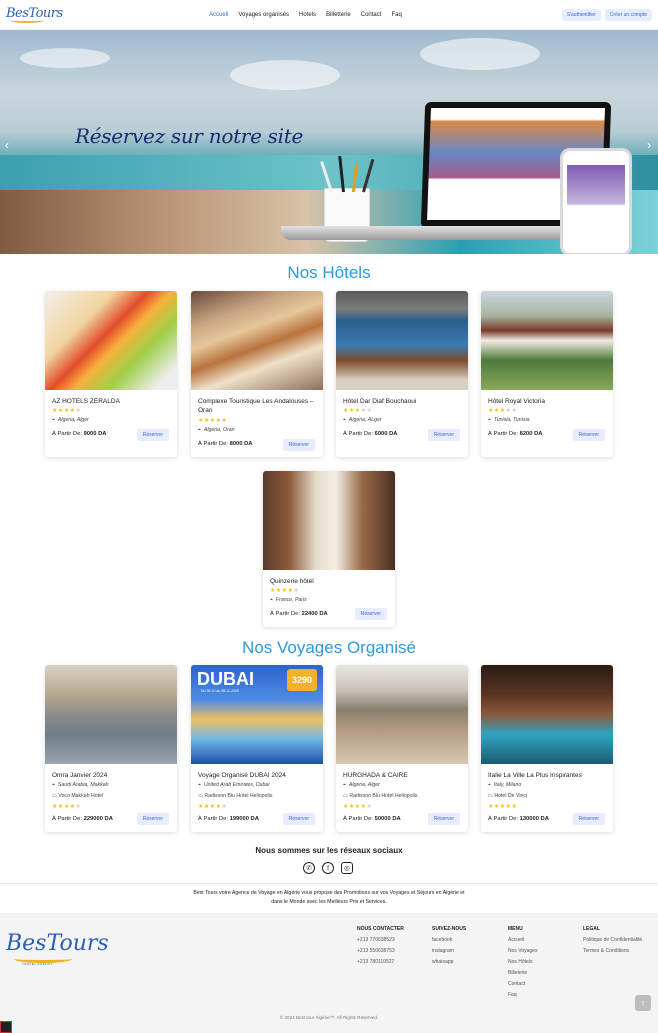 The image size is (658, 1033). What do you see at coordinates (302, 680) in the screenshot?
I see `poster-price-badge: 3290` at bounding box center [302, 680].